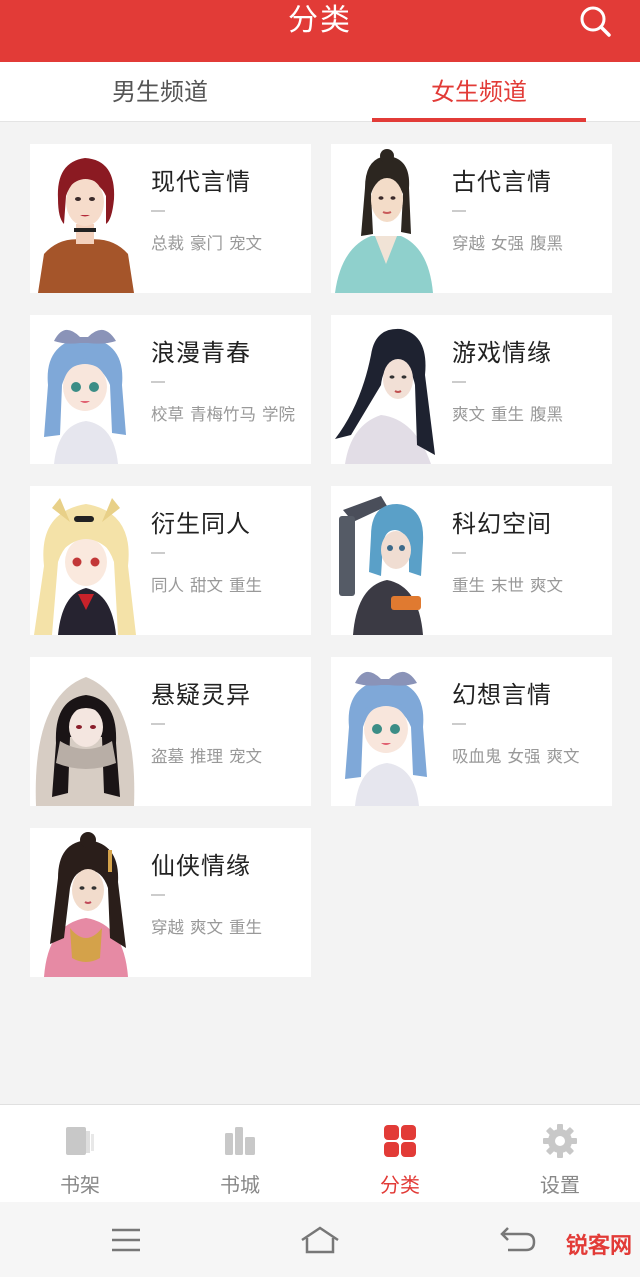 This screenshot has width=640, height=1277. I want to click on nav-label: 设置, so click(560, 1185).